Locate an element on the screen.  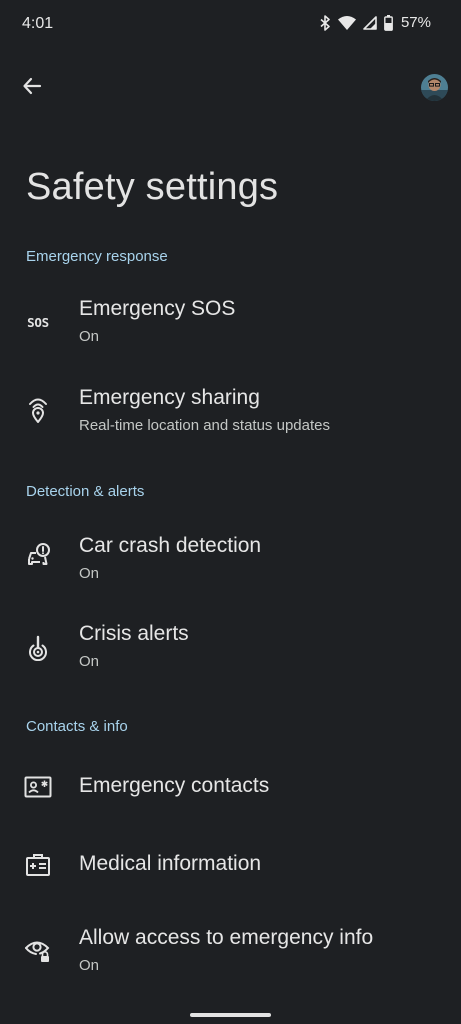
status-icons: 57% is located at coordinates (375, 22).